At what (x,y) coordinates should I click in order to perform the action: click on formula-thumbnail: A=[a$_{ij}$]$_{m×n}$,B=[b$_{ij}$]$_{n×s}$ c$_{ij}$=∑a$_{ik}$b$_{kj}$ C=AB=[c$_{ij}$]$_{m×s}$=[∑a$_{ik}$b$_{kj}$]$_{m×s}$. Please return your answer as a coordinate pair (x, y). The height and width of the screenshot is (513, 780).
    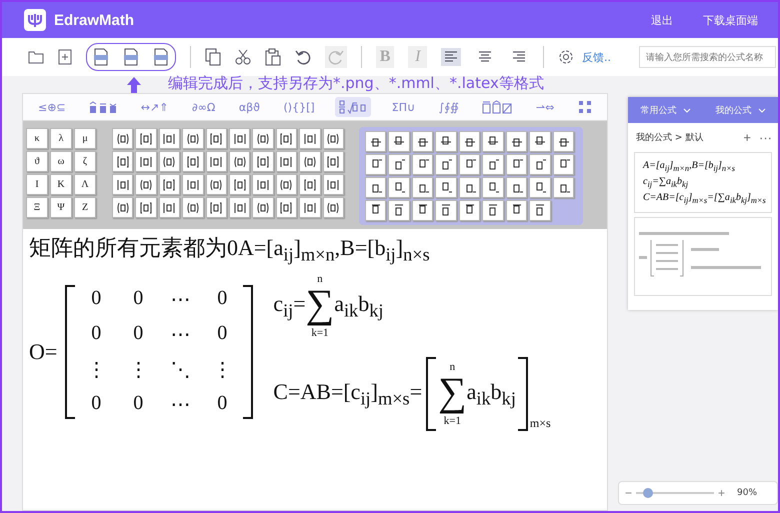
    Looking at the image, I should click on (703, 182).